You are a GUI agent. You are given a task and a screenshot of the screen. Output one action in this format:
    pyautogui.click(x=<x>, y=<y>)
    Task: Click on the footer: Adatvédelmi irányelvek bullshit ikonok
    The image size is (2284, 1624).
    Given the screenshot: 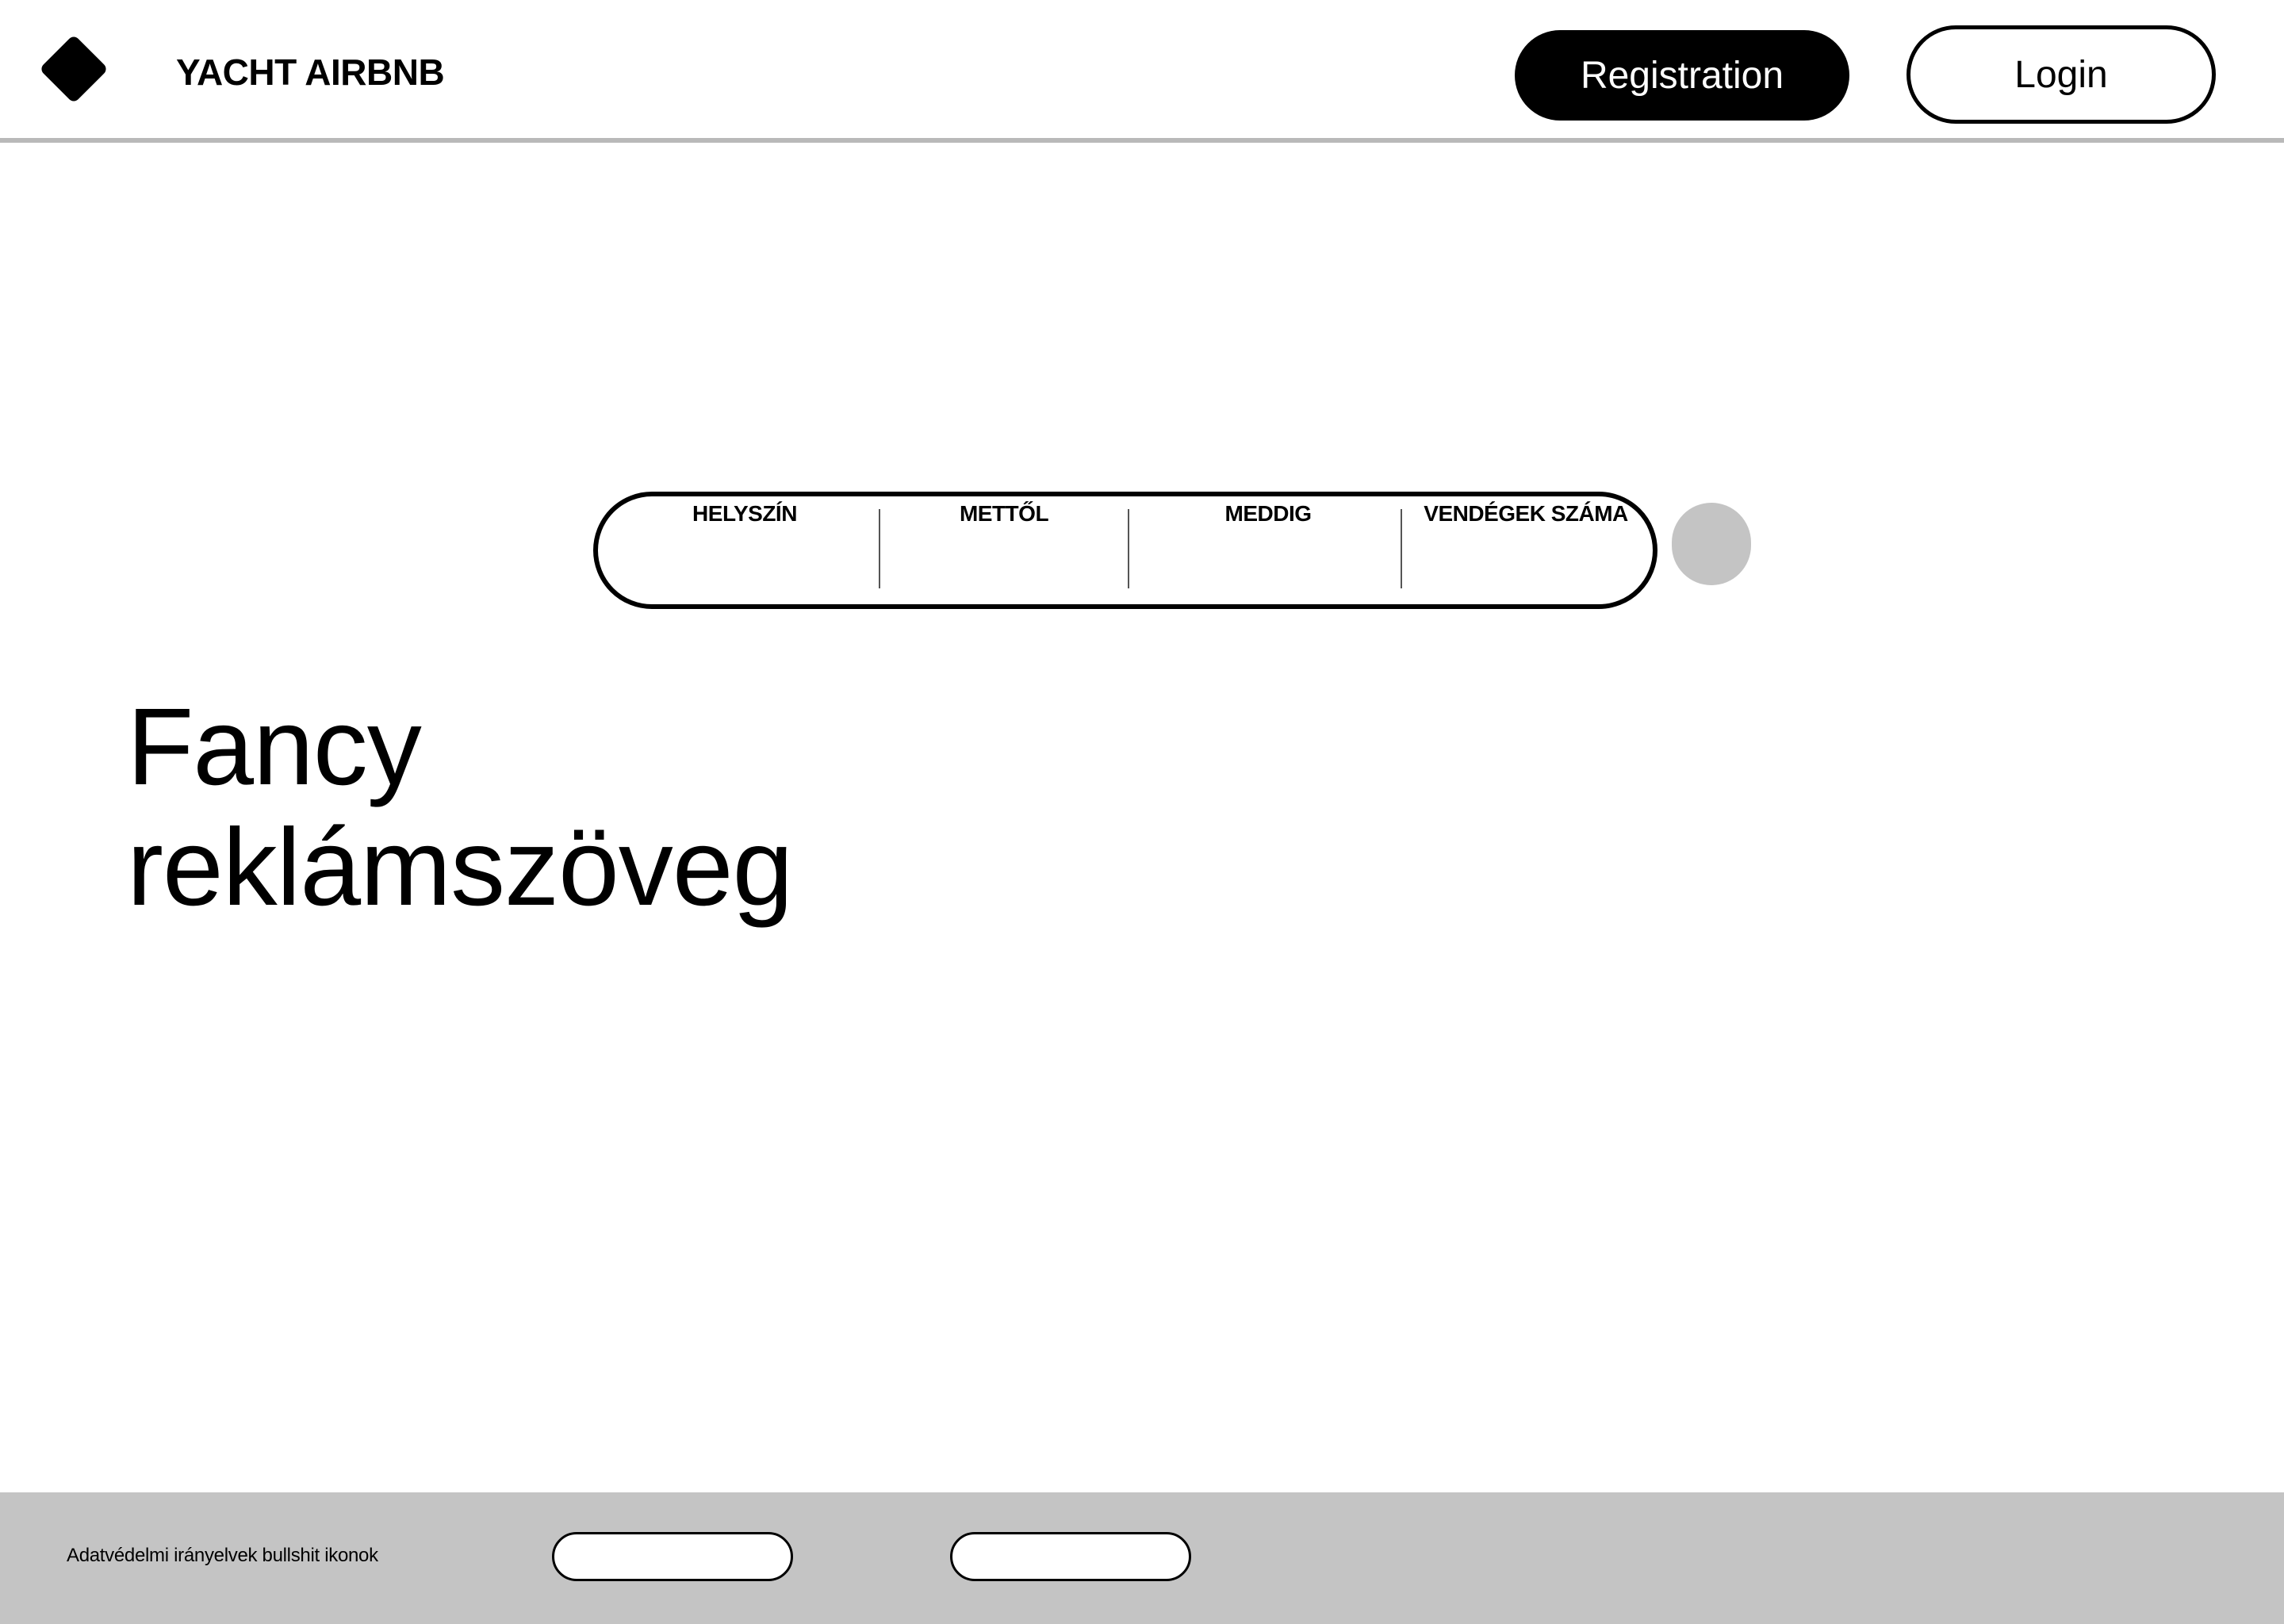 What is the action you would take?
    pyautogui.click(x=1142, y=1558)
    